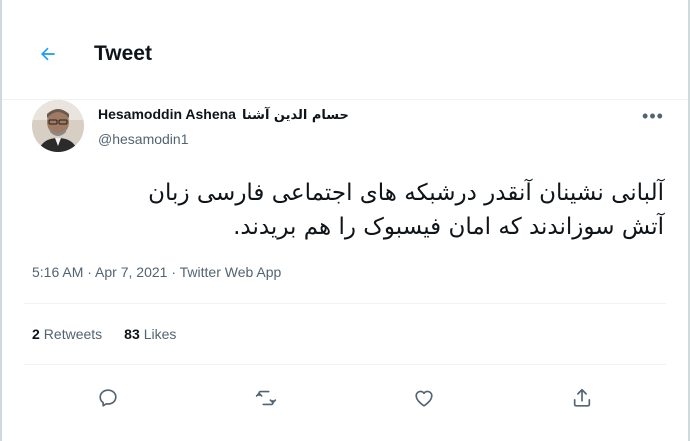 The height and width of the screenshot is (441, 690). I want to click on tweet-source: Twitter Web App, so click(231, 272).